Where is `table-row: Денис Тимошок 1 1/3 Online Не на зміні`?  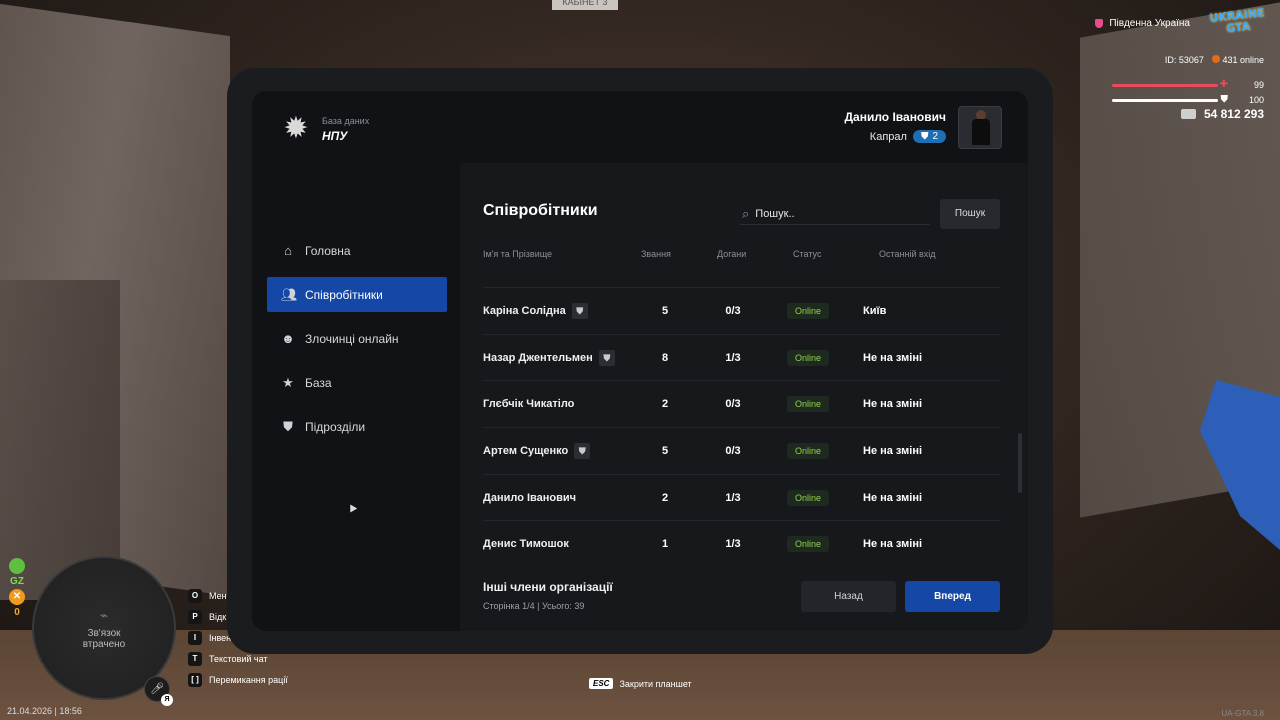 table-row: Денис Тимошок 1 1/3 Online Не на зміні is located at coordinates (741, 543).